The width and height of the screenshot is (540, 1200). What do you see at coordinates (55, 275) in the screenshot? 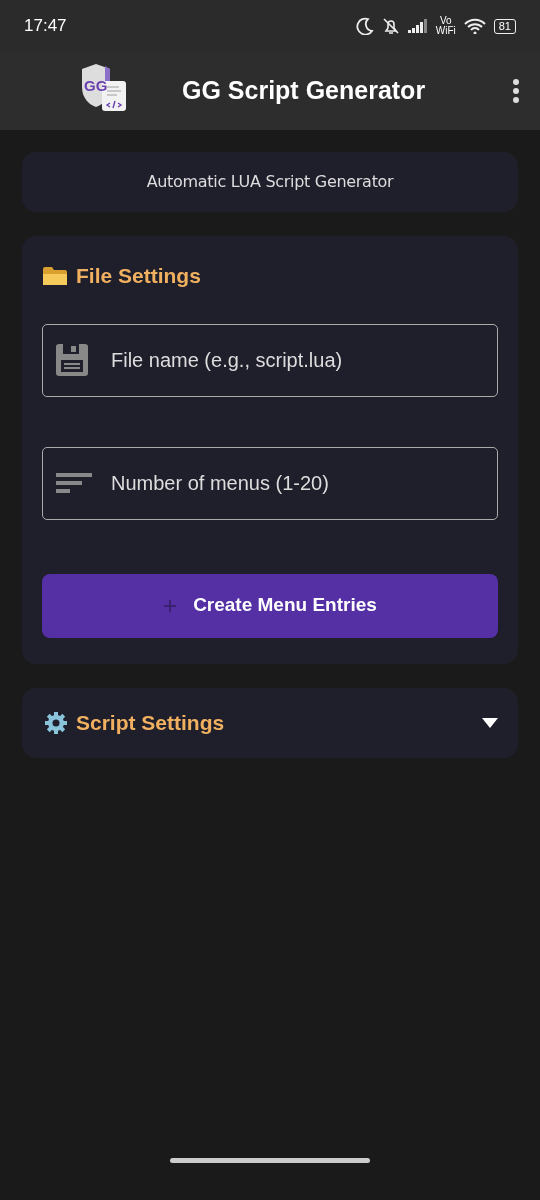
I see `folder-icon` at bounding box center [55, 275].